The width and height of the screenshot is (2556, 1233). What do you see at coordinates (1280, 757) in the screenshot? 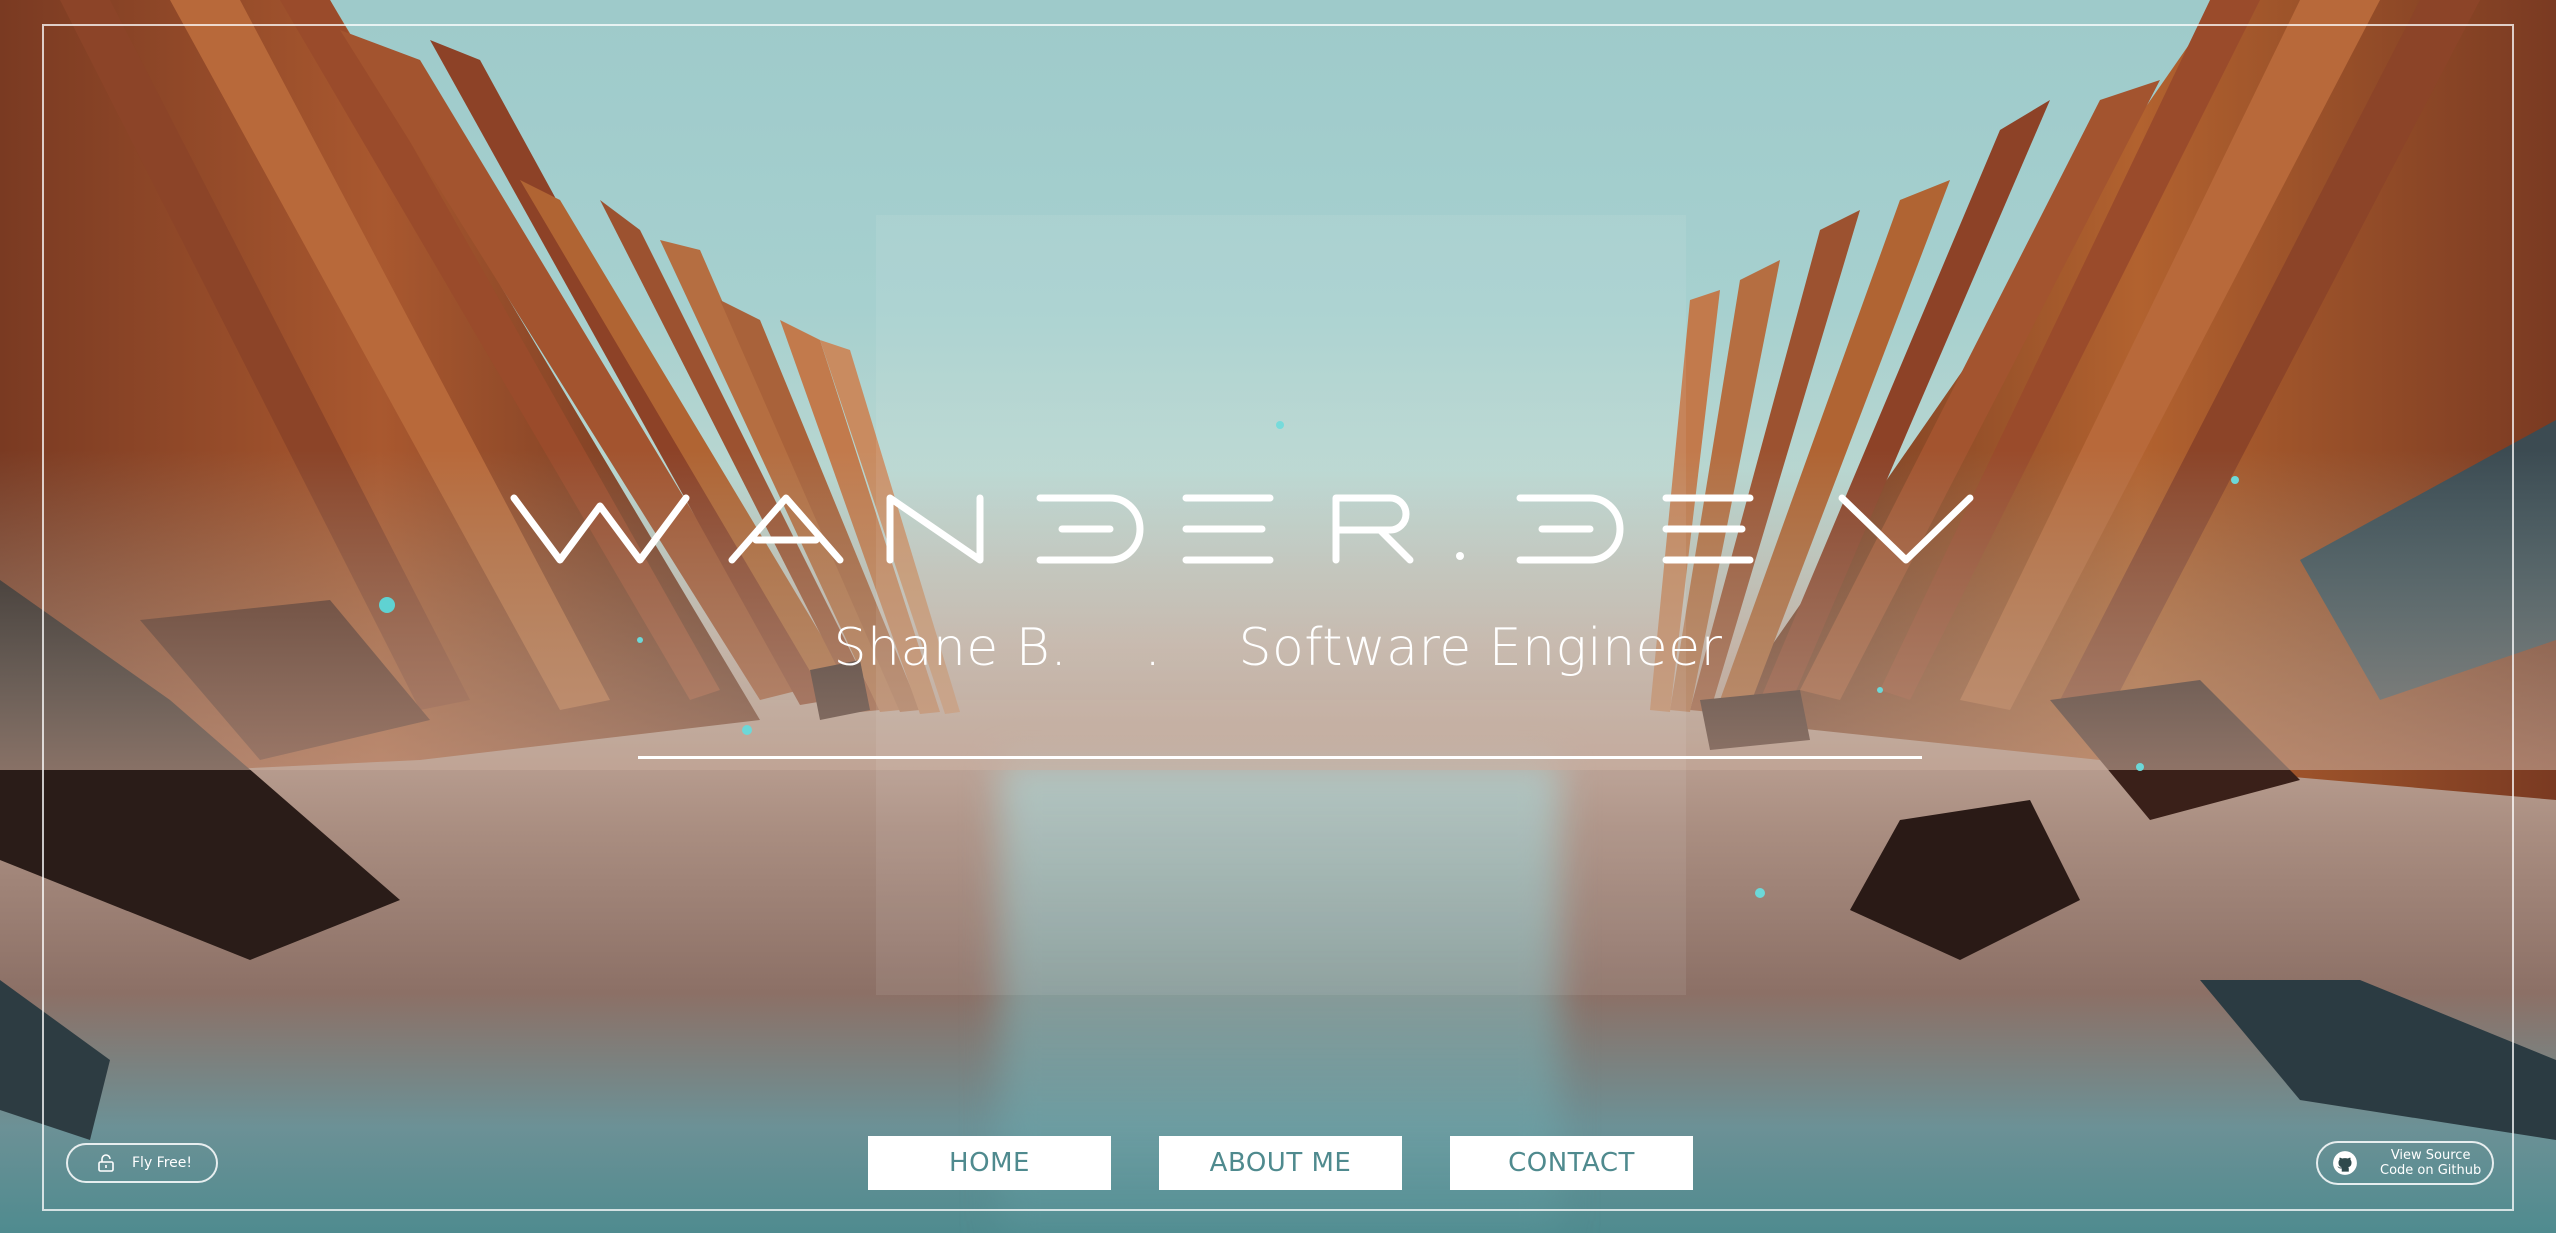
I see `header-divider` at bounding box center [1280, 757].